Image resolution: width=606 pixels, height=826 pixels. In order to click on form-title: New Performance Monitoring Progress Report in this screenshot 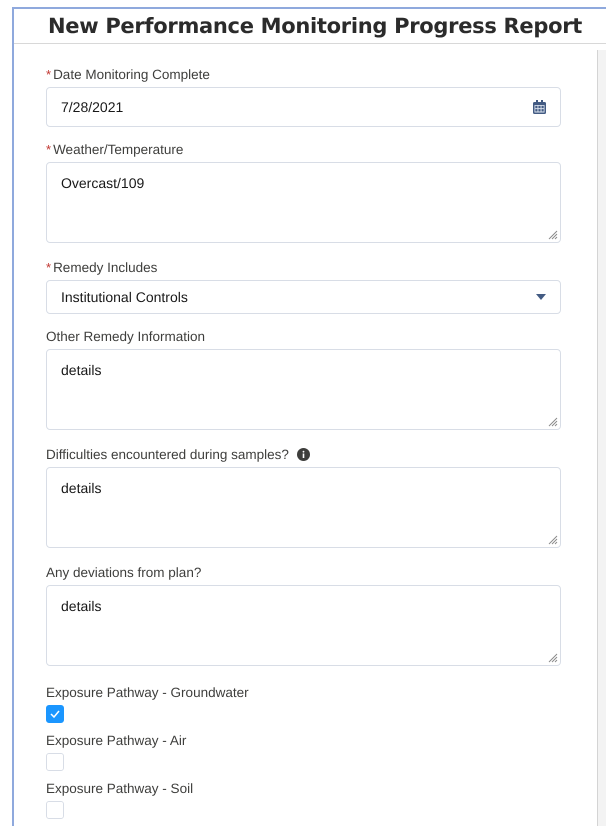, I will do `click(315, 26)`.